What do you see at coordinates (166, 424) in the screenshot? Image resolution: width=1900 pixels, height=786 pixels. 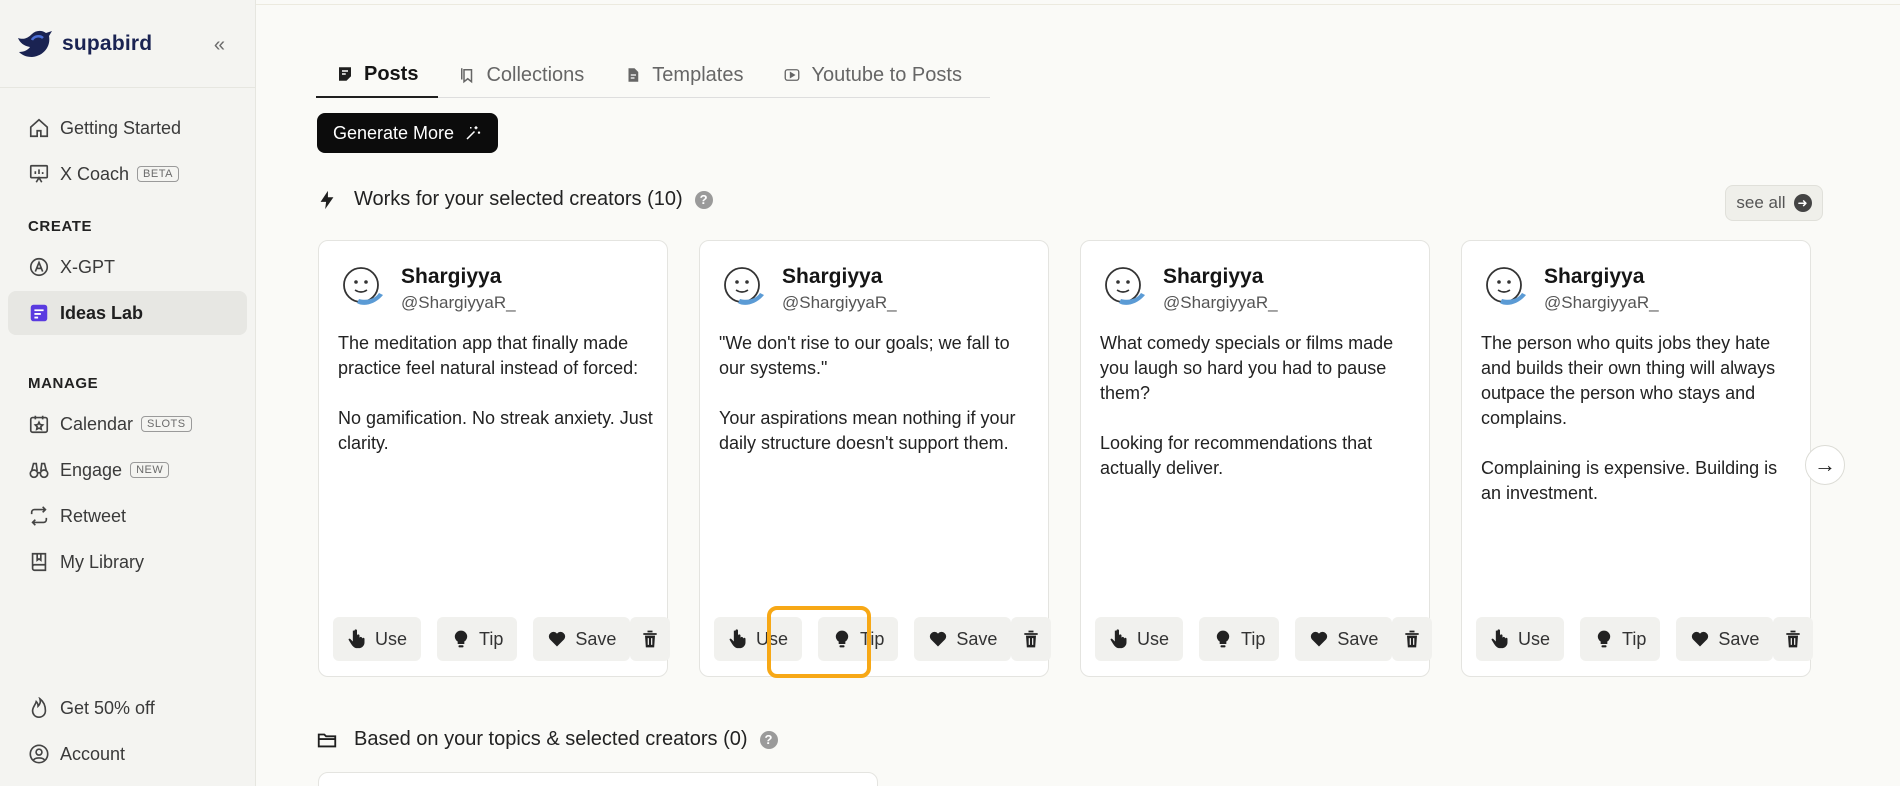 I see `slots-badge: SLOTS` at bounding box center [166, 424].